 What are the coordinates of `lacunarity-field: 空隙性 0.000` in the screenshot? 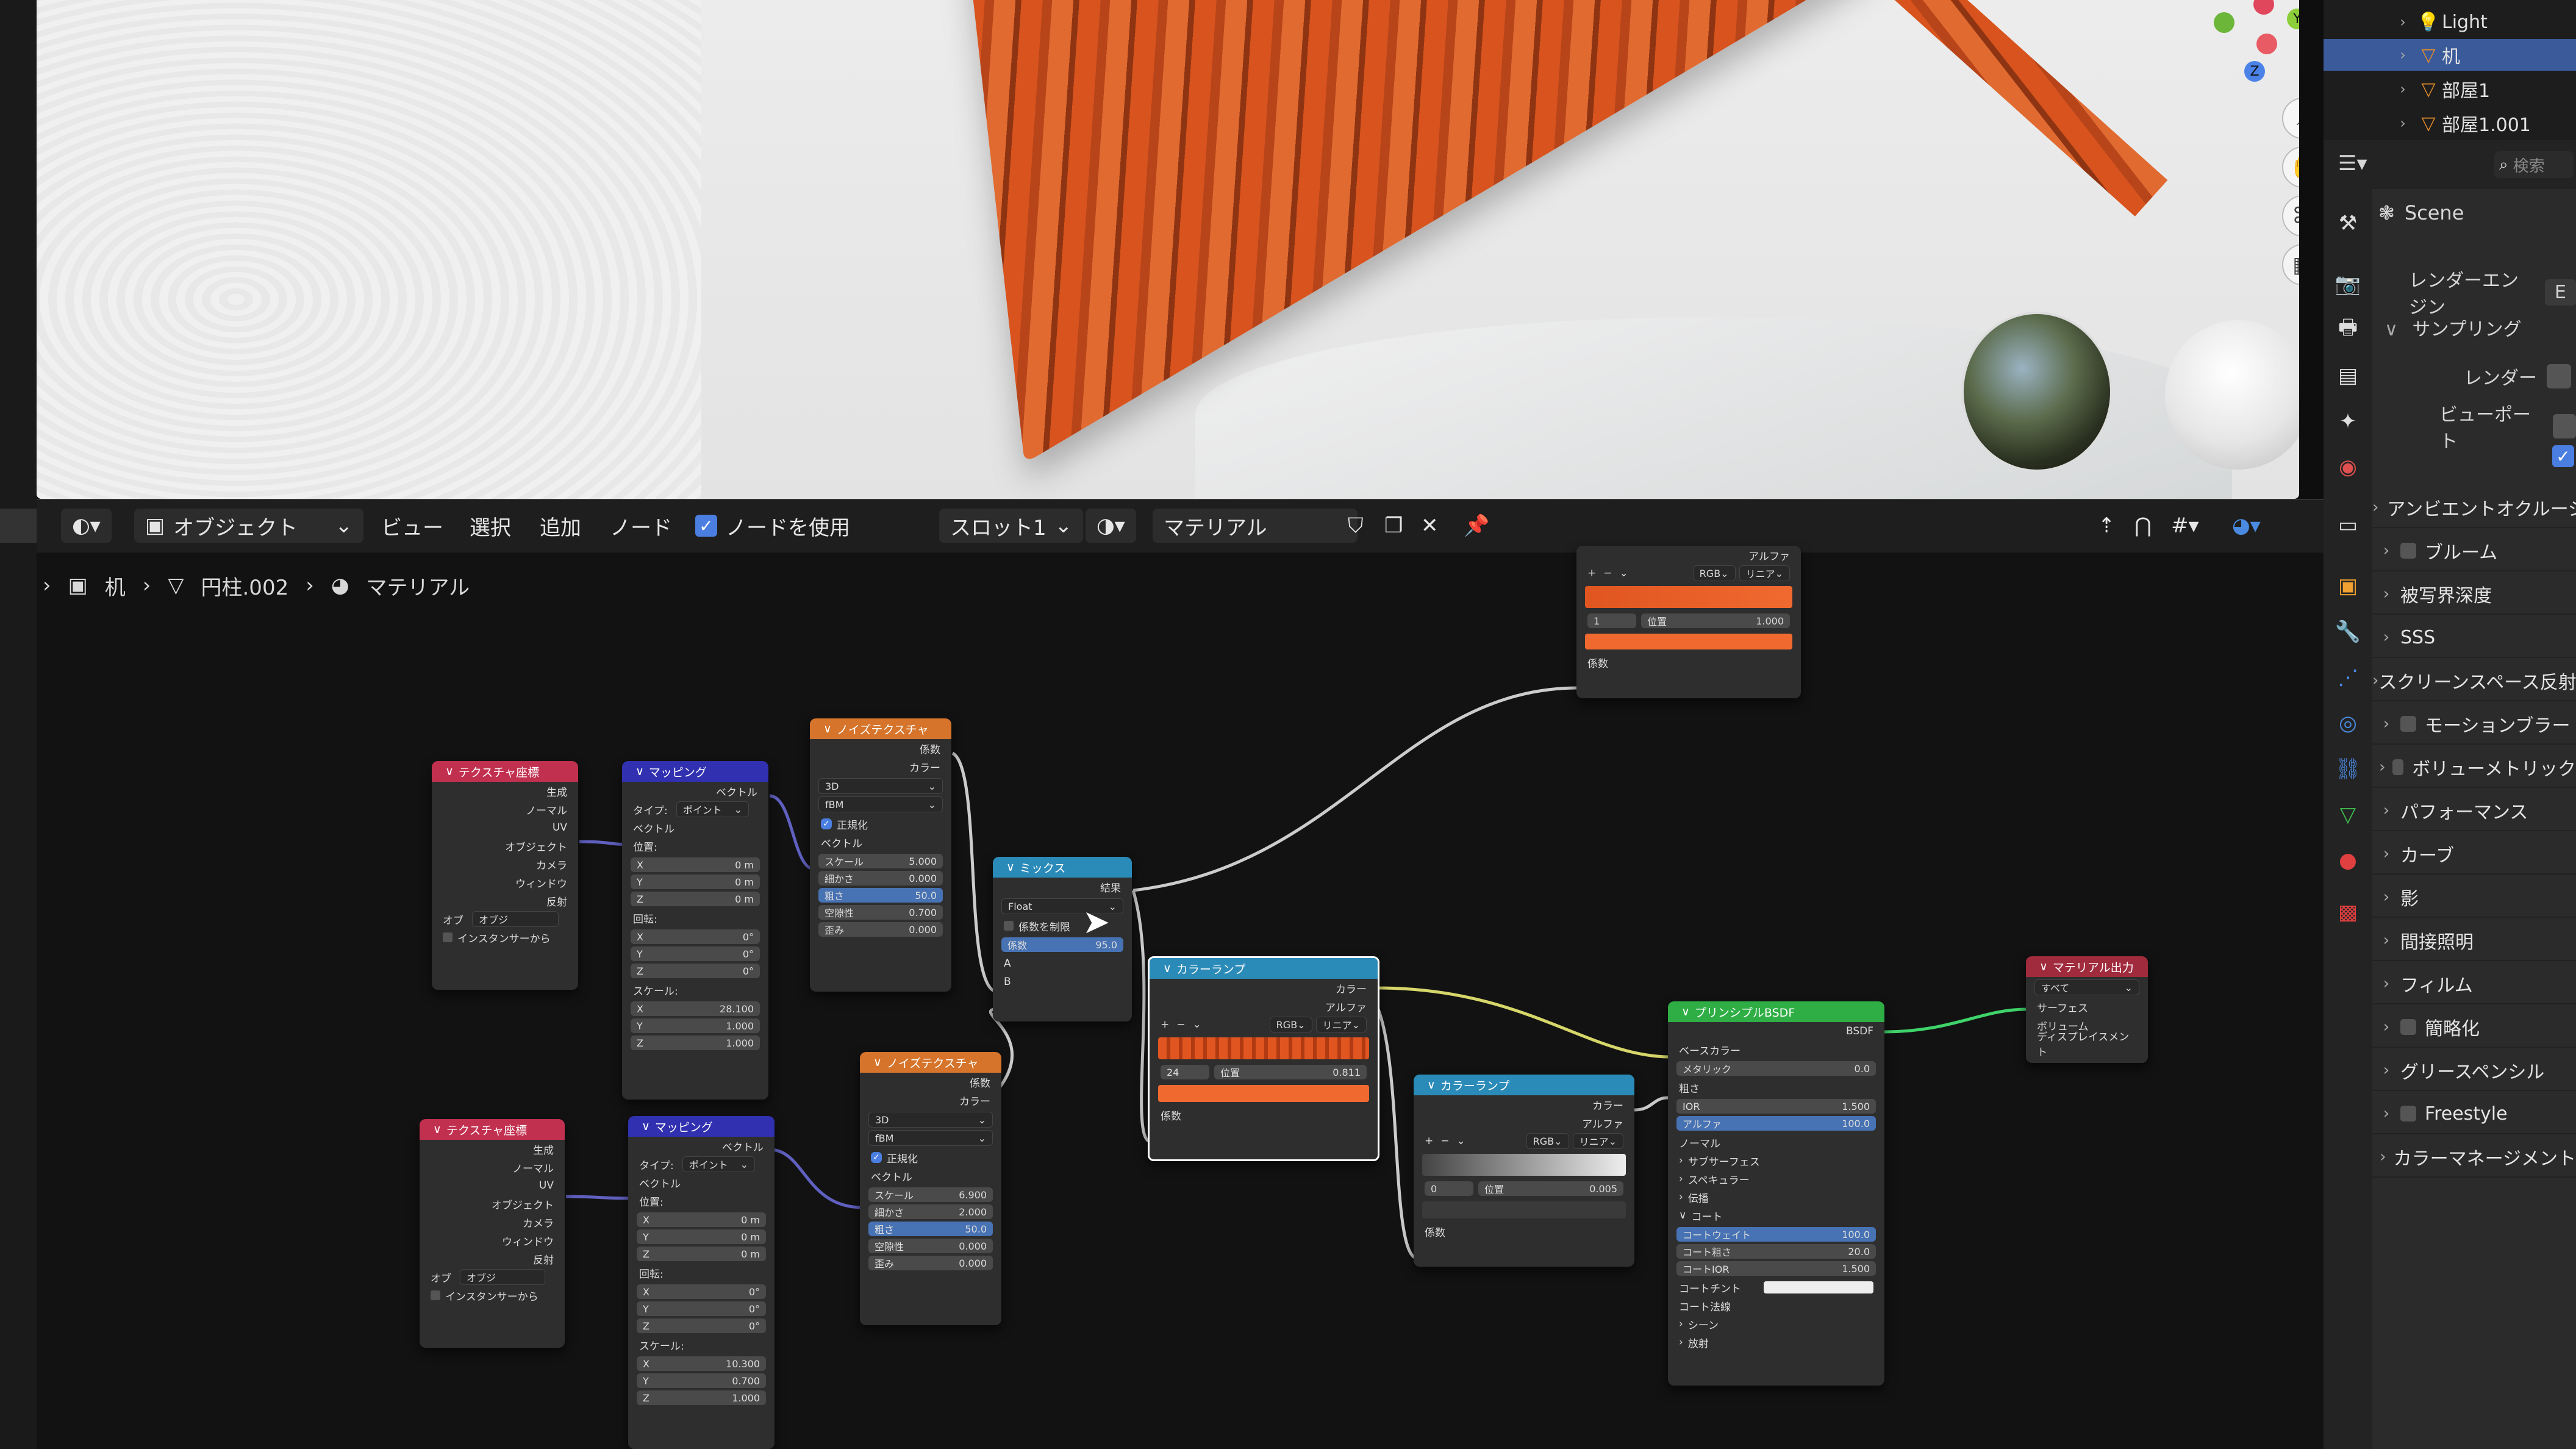 It's located at (930, 1246).